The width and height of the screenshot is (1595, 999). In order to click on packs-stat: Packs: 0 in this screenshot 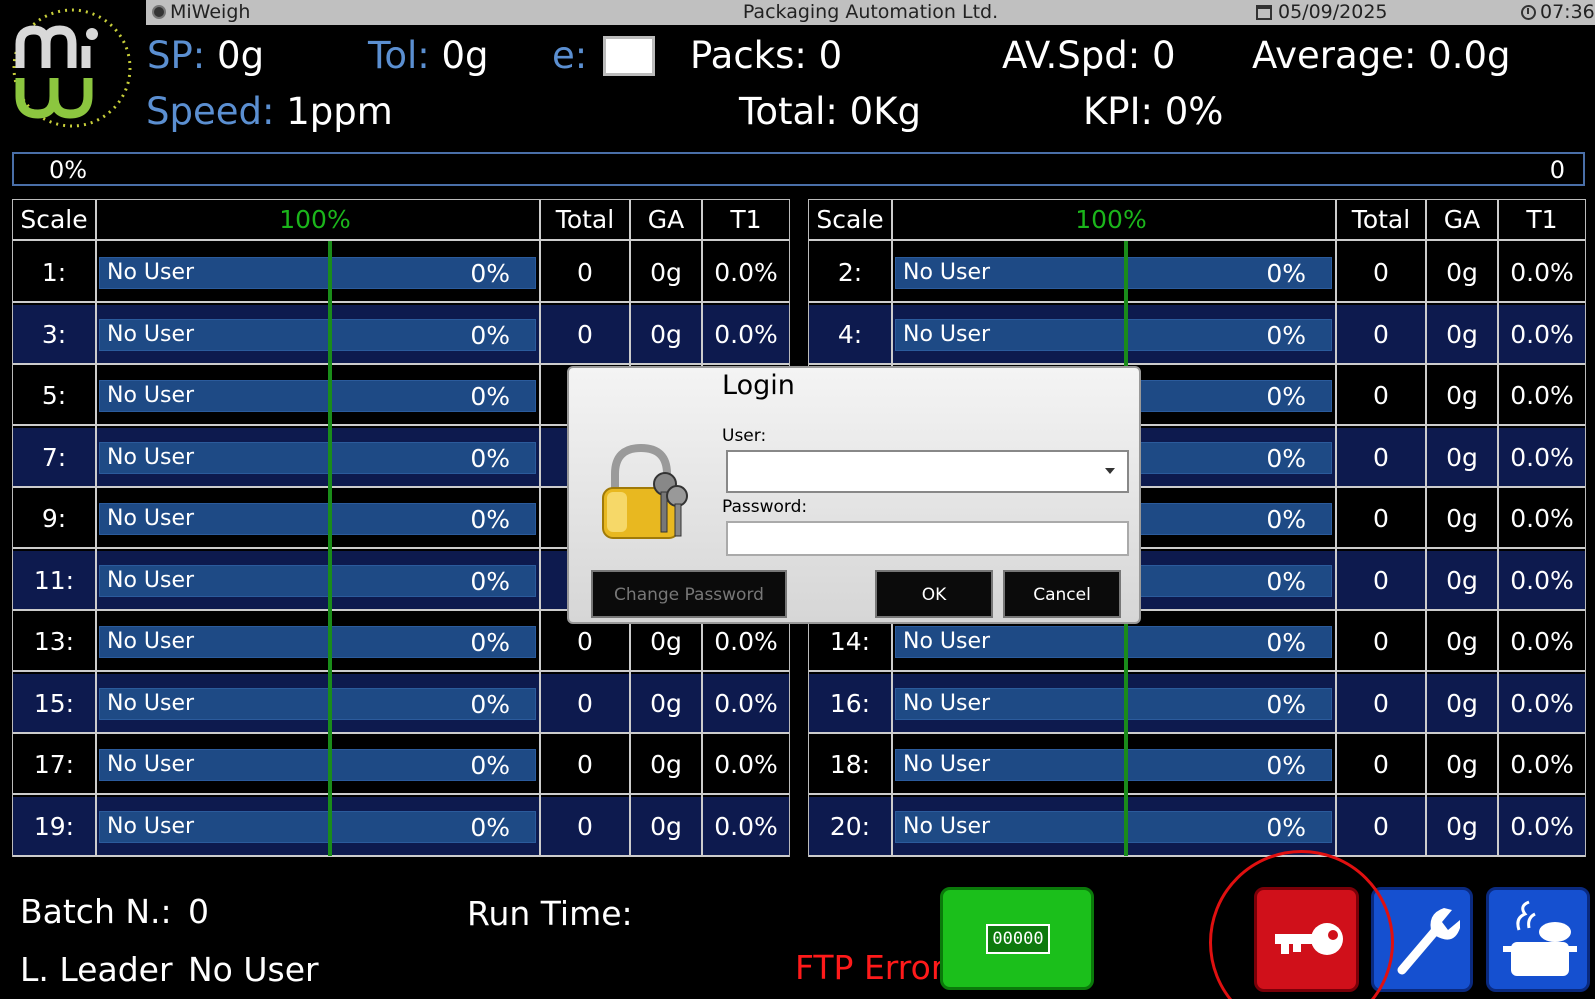, I will do `click(766, 56)`.